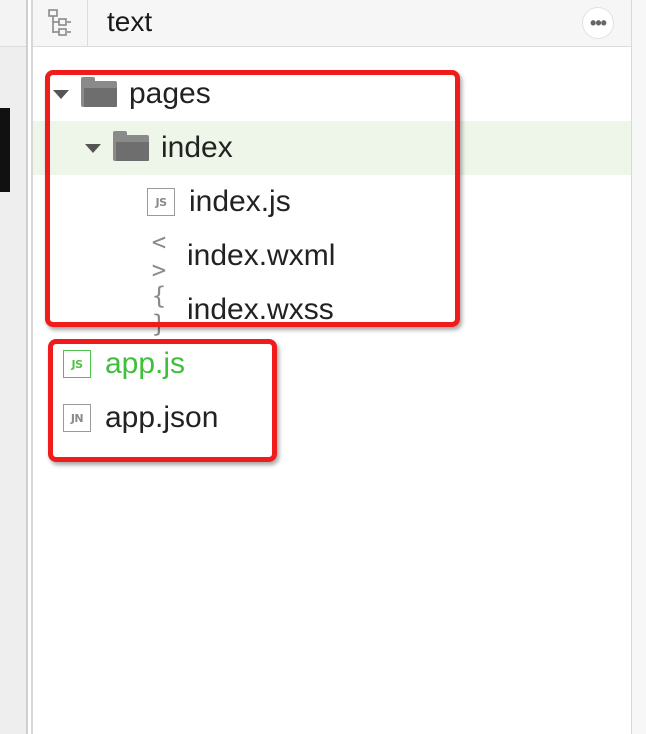 This screenshot has height=734, width=646. Describe the element at coordinates (130, 21) in the screenshot. I see `project-title: text` at that location.